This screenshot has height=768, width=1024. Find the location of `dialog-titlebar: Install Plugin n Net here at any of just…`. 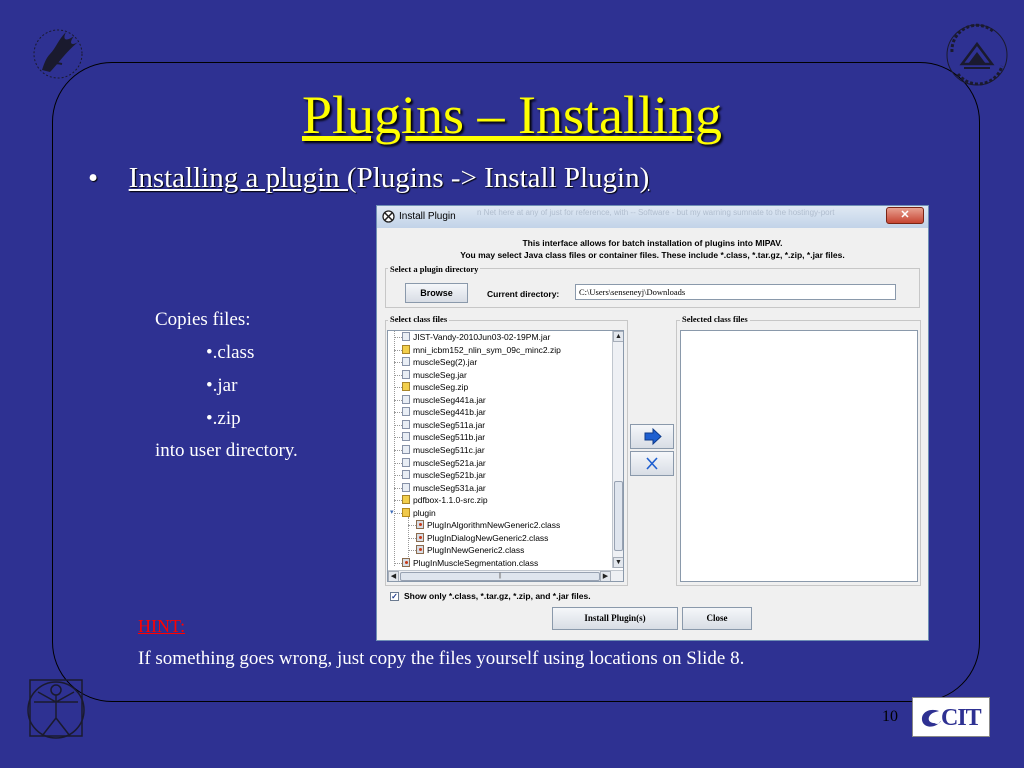

dialog-titlebar: Install Plugin n Net here at any of just… is located at coordinates (652, 217).